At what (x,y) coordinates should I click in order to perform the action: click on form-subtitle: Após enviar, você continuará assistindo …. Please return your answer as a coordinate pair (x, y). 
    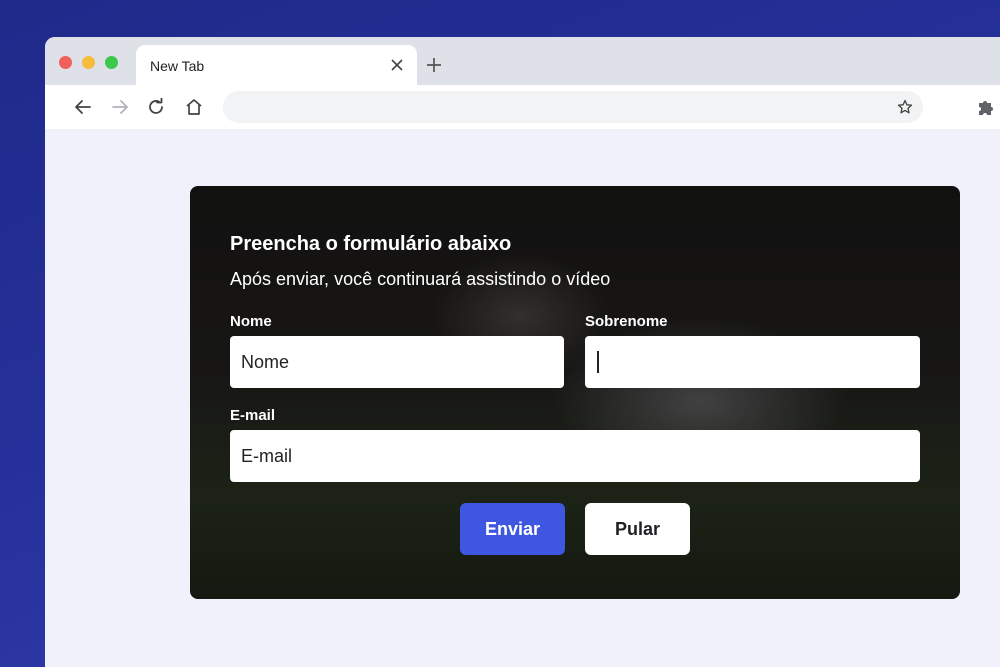
    Looking at the image, I should click on (420, 279).